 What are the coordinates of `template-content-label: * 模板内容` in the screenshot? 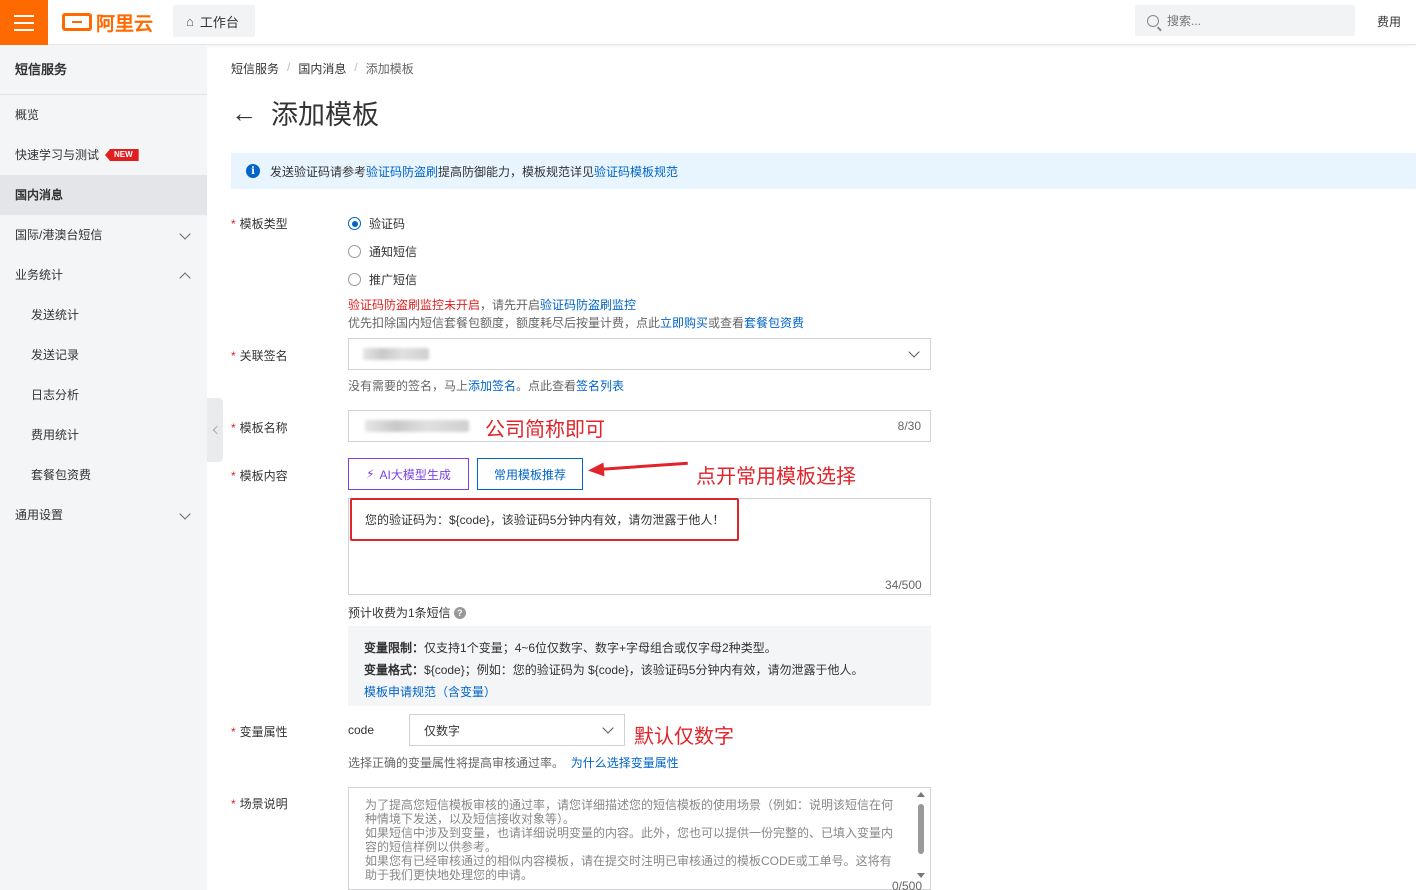 It's located at (259, 475).